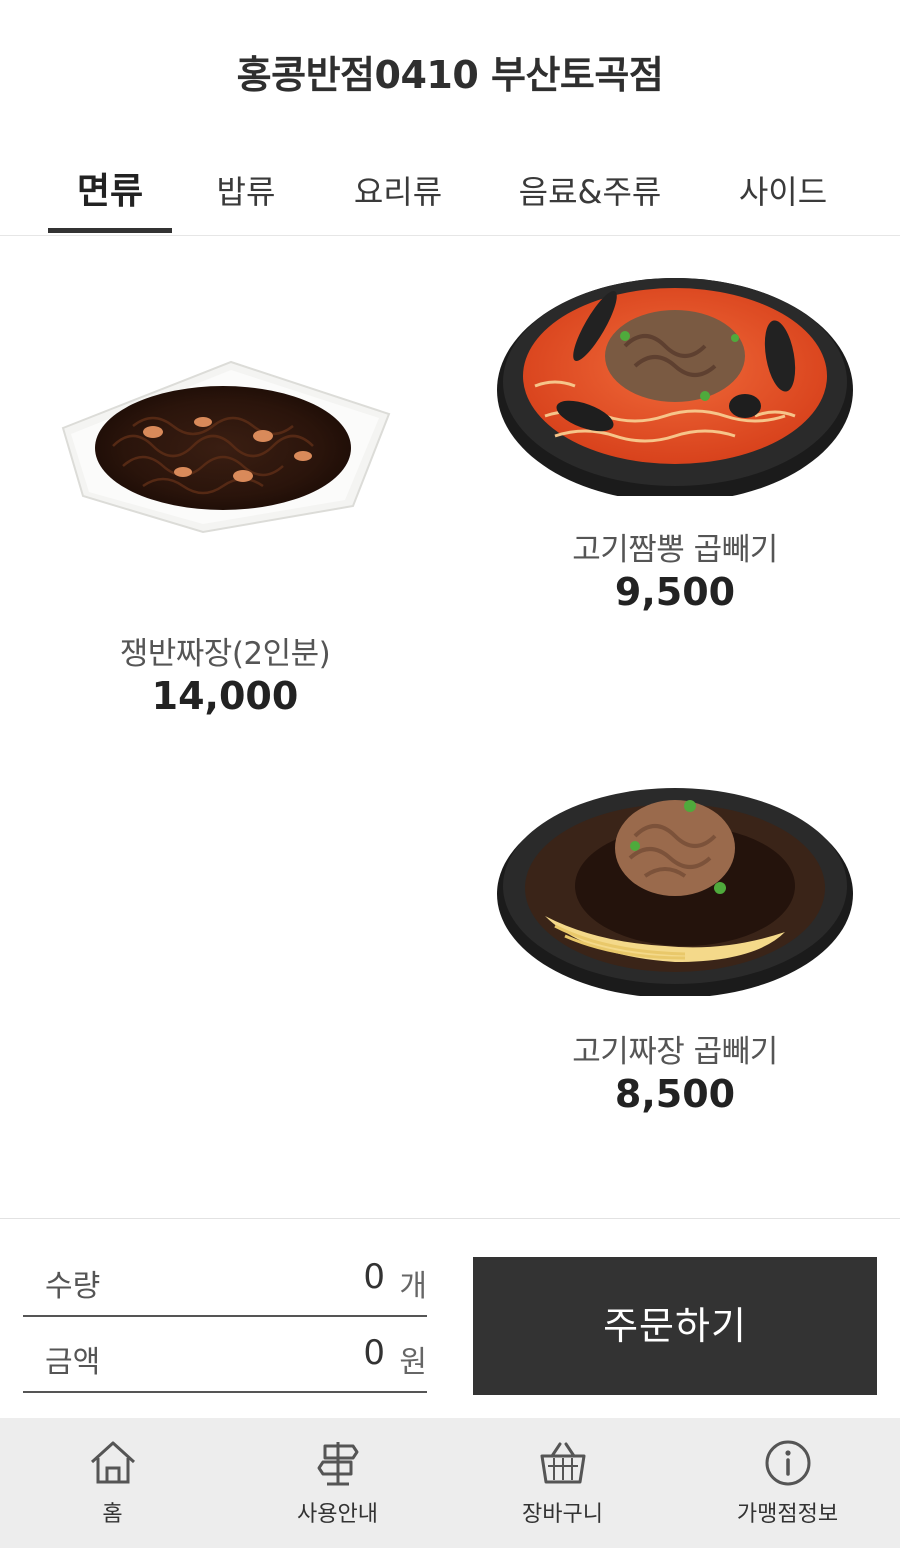 This screenshot has width=900, height=1548. What do you see at coordinates (338, 1464) in the screenshot?
I see `signpost-icon` at bounding box center [338, 1464].